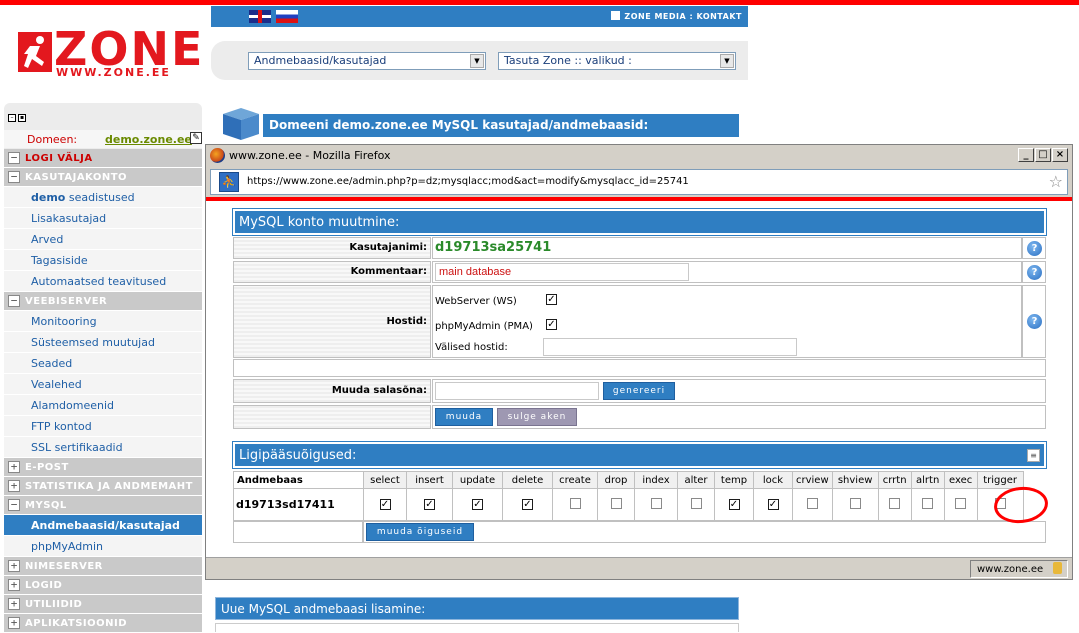 The image size is (1079, 633). I want to click on sidebar-item-text: Lisakasutajad, so click(68, 218).